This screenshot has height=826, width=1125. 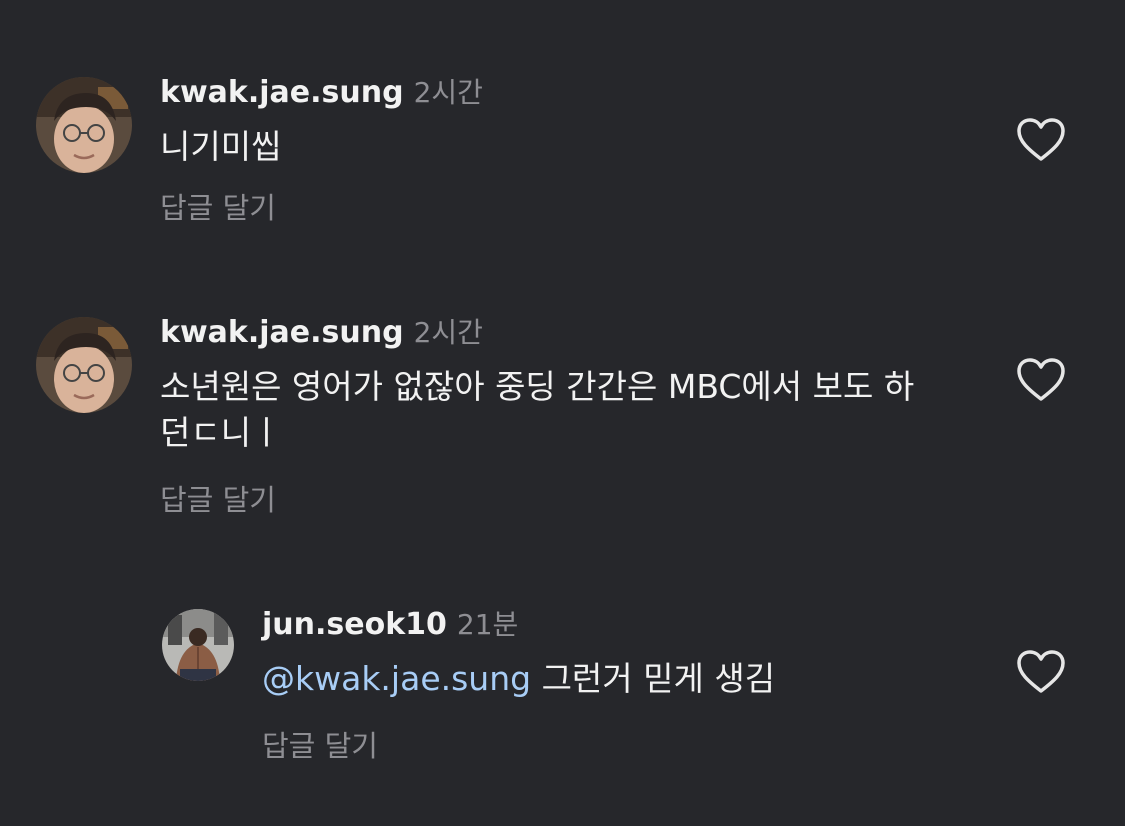 I want to click on reply-button: 답글 달기, so click(x=320, y=746).